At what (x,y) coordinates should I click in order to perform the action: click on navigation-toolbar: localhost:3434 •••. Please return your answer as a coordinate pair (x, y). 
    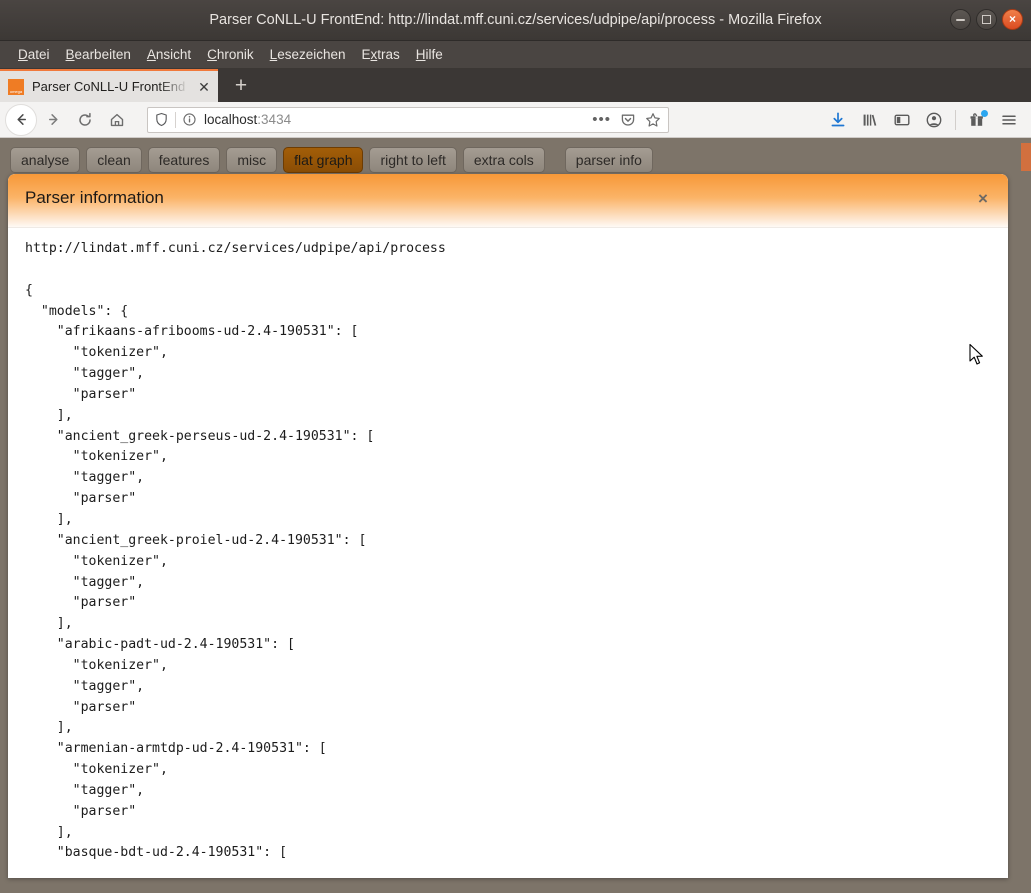
    Looking at the image, I should click on (515, 120).